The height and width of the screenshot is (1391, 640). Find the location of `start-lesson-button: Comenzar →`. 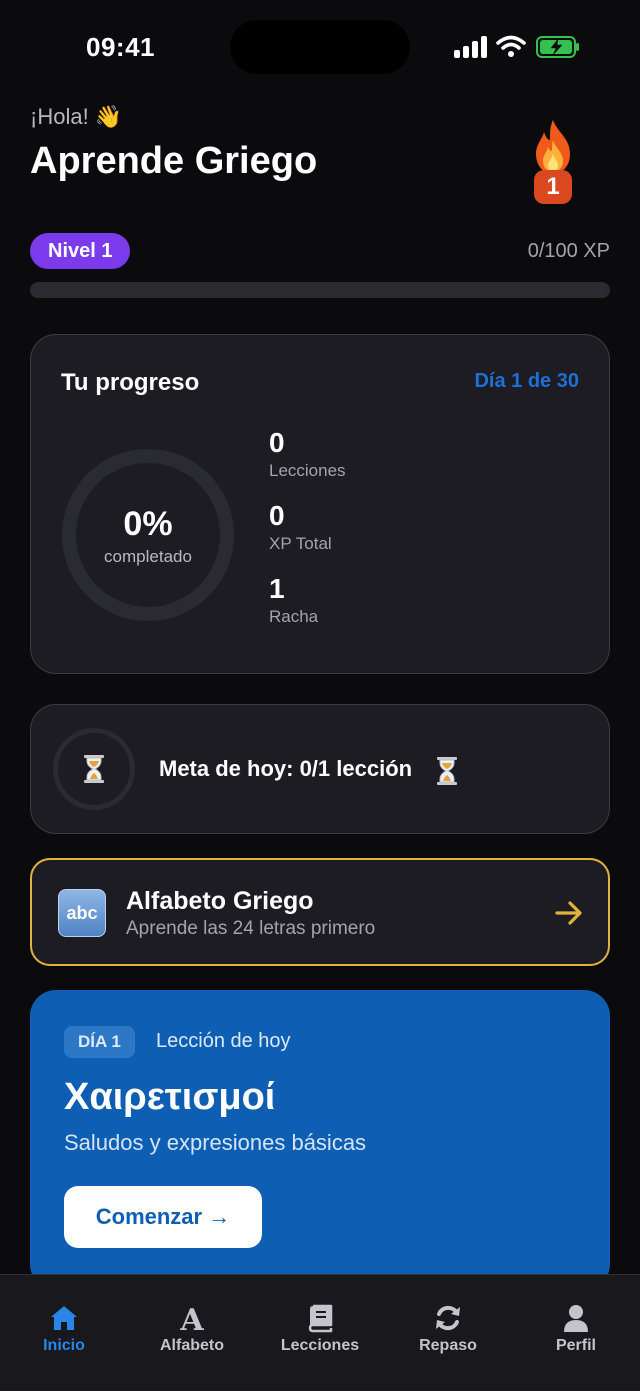

start-lesson-button: Comenzar → is located at coordinates (163, 1217).